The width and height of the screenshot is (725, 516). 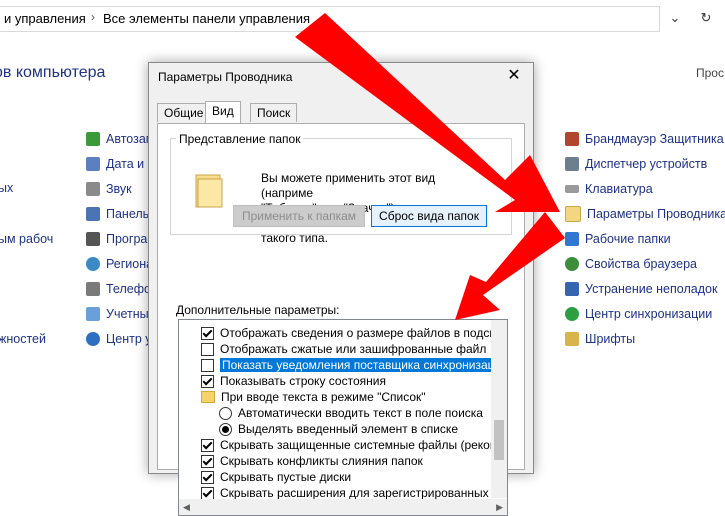 I want to click on chevron-down-icon: ⌄, so click(x=675, y=18).